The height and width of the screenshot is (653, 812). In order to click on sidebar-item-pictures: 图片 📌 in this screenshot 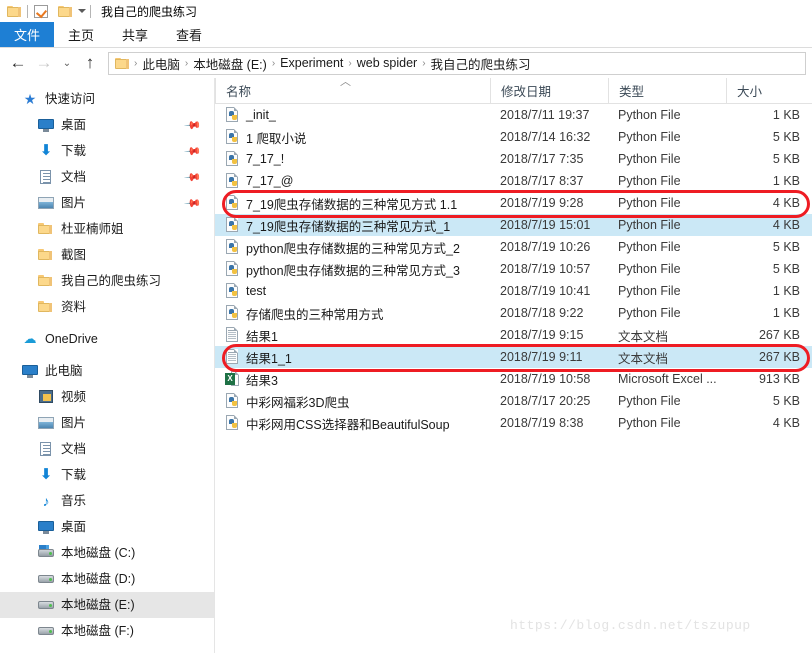, I will do `click(107, 203)`.